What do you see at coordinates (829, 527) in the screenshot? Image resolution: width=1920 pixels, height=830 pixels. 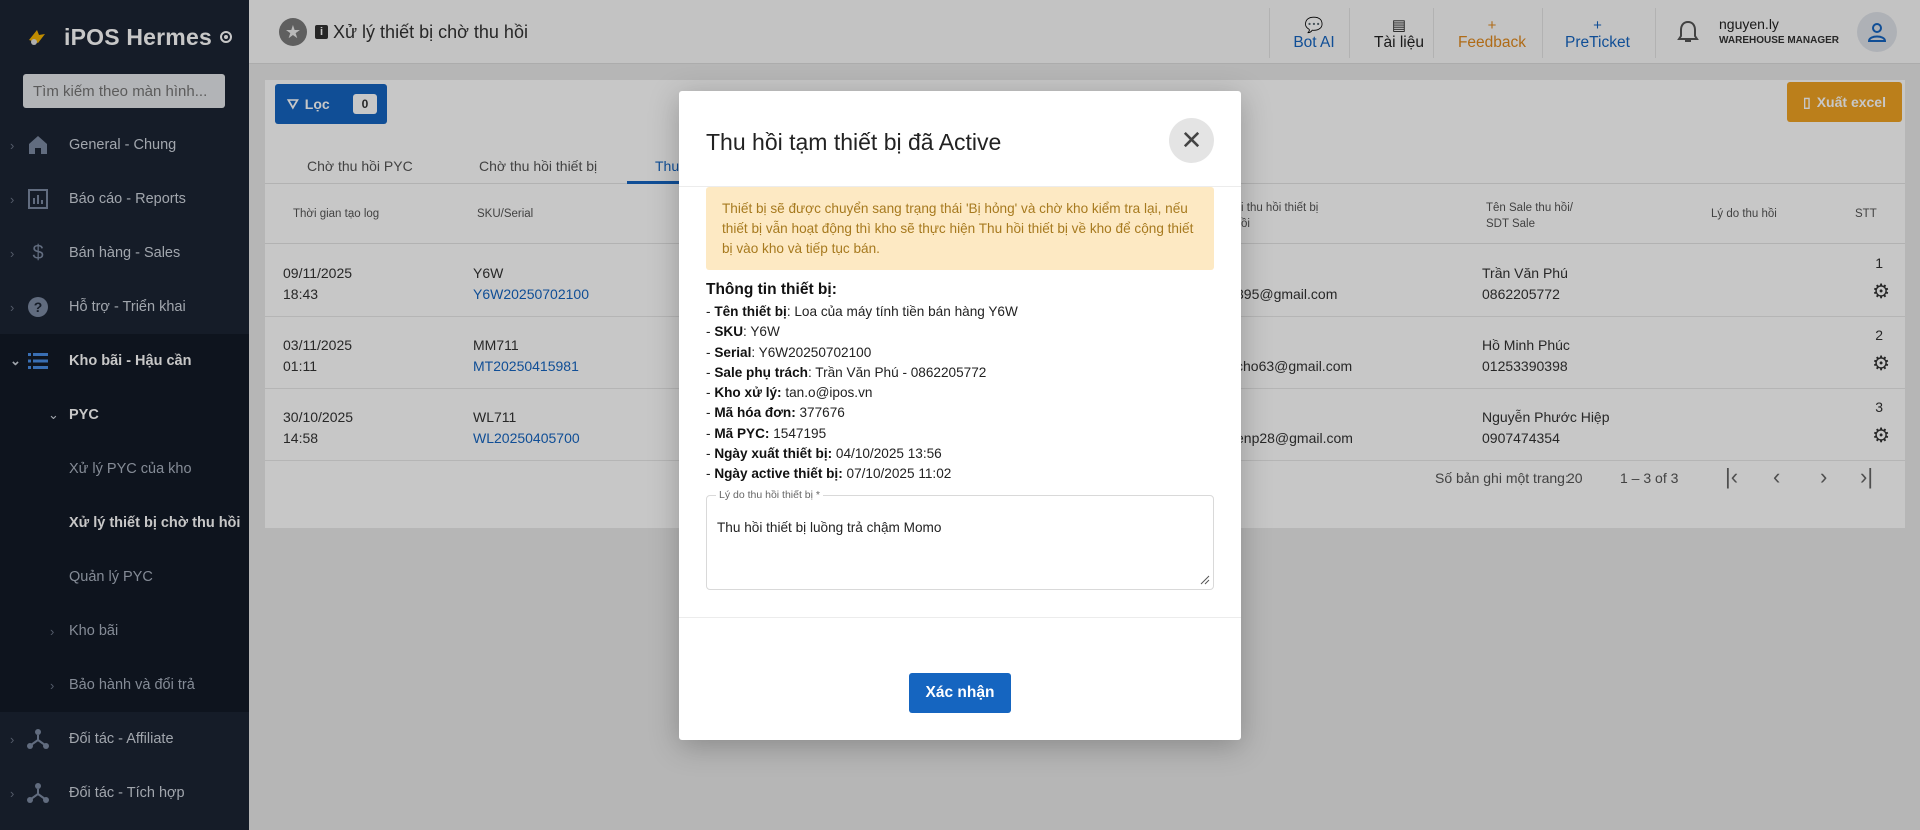 I see `recall-reason-value: Thu hồi thiết bị luồng trả chậm Momo` at bounding box center [829, 527].